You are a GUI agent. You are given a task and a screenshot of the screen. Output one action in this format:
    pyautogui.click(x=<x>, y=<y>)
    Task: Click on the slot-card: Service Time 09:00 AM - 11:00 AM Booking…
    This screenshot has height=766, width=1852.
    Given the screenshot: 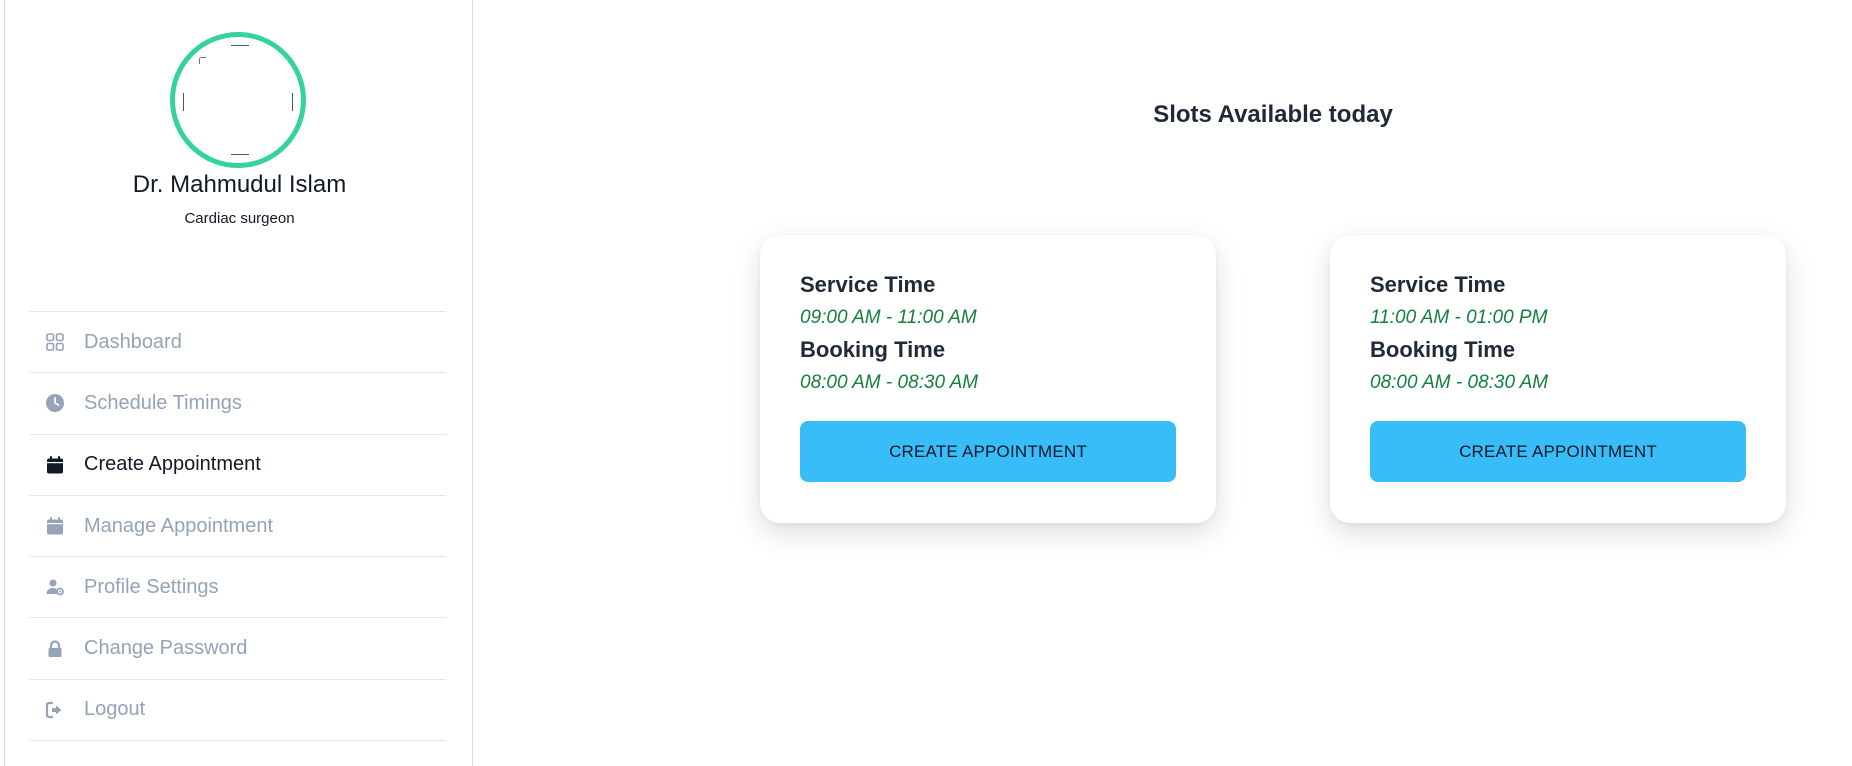 What is the action you would take?
    pyautogui.click(x=988, y=379)
    